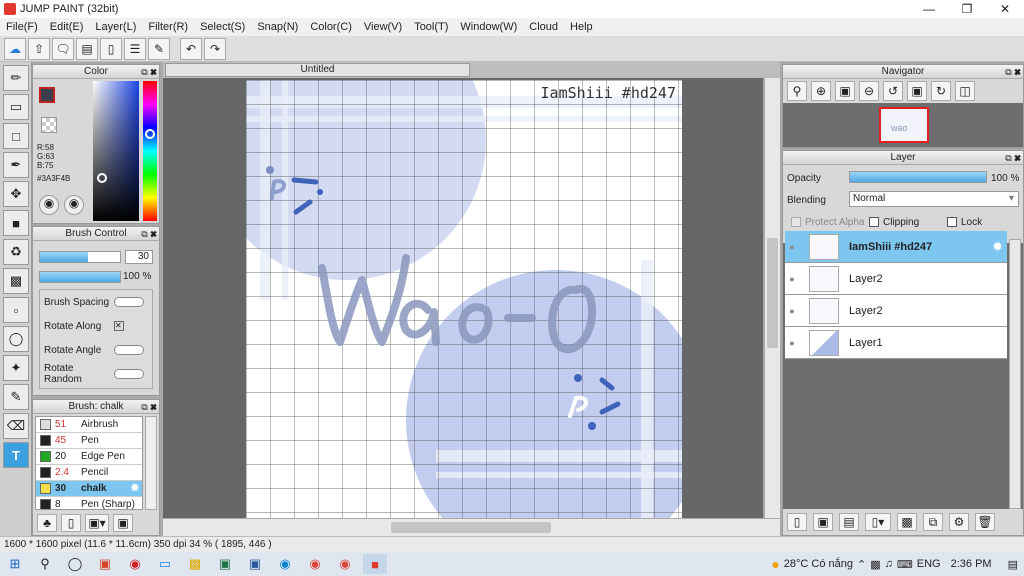  Describe the element at coordinates (74, 205) in the screenshot. I see `palette-edit-icon: ◉` at that location.